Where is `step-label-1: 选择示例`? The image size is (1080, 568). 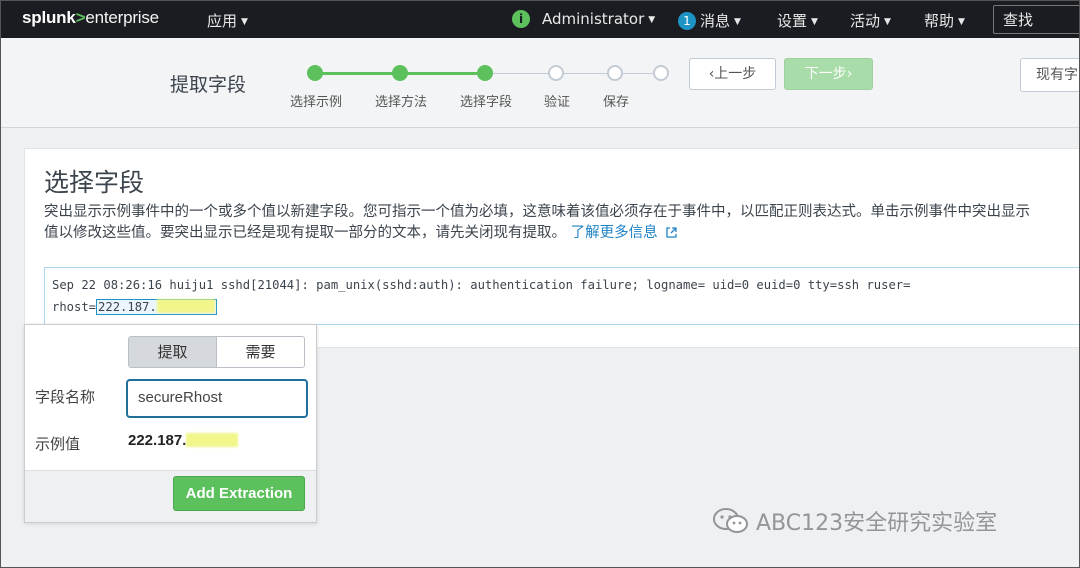 step-label-1: 选择示例 is located at coordinates (316, 102).